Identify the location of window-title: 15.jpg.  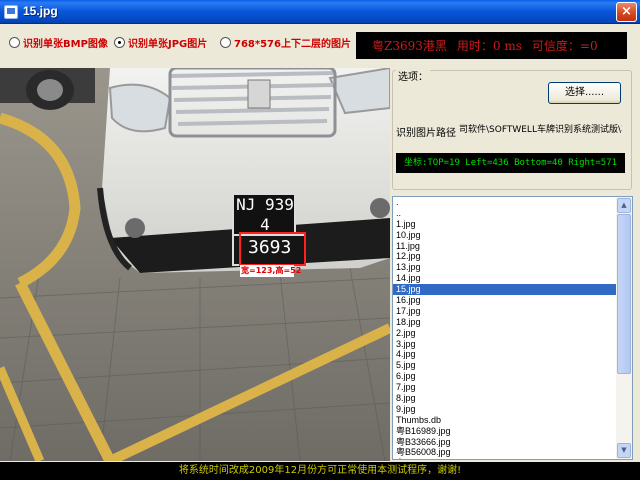
(40, 11).